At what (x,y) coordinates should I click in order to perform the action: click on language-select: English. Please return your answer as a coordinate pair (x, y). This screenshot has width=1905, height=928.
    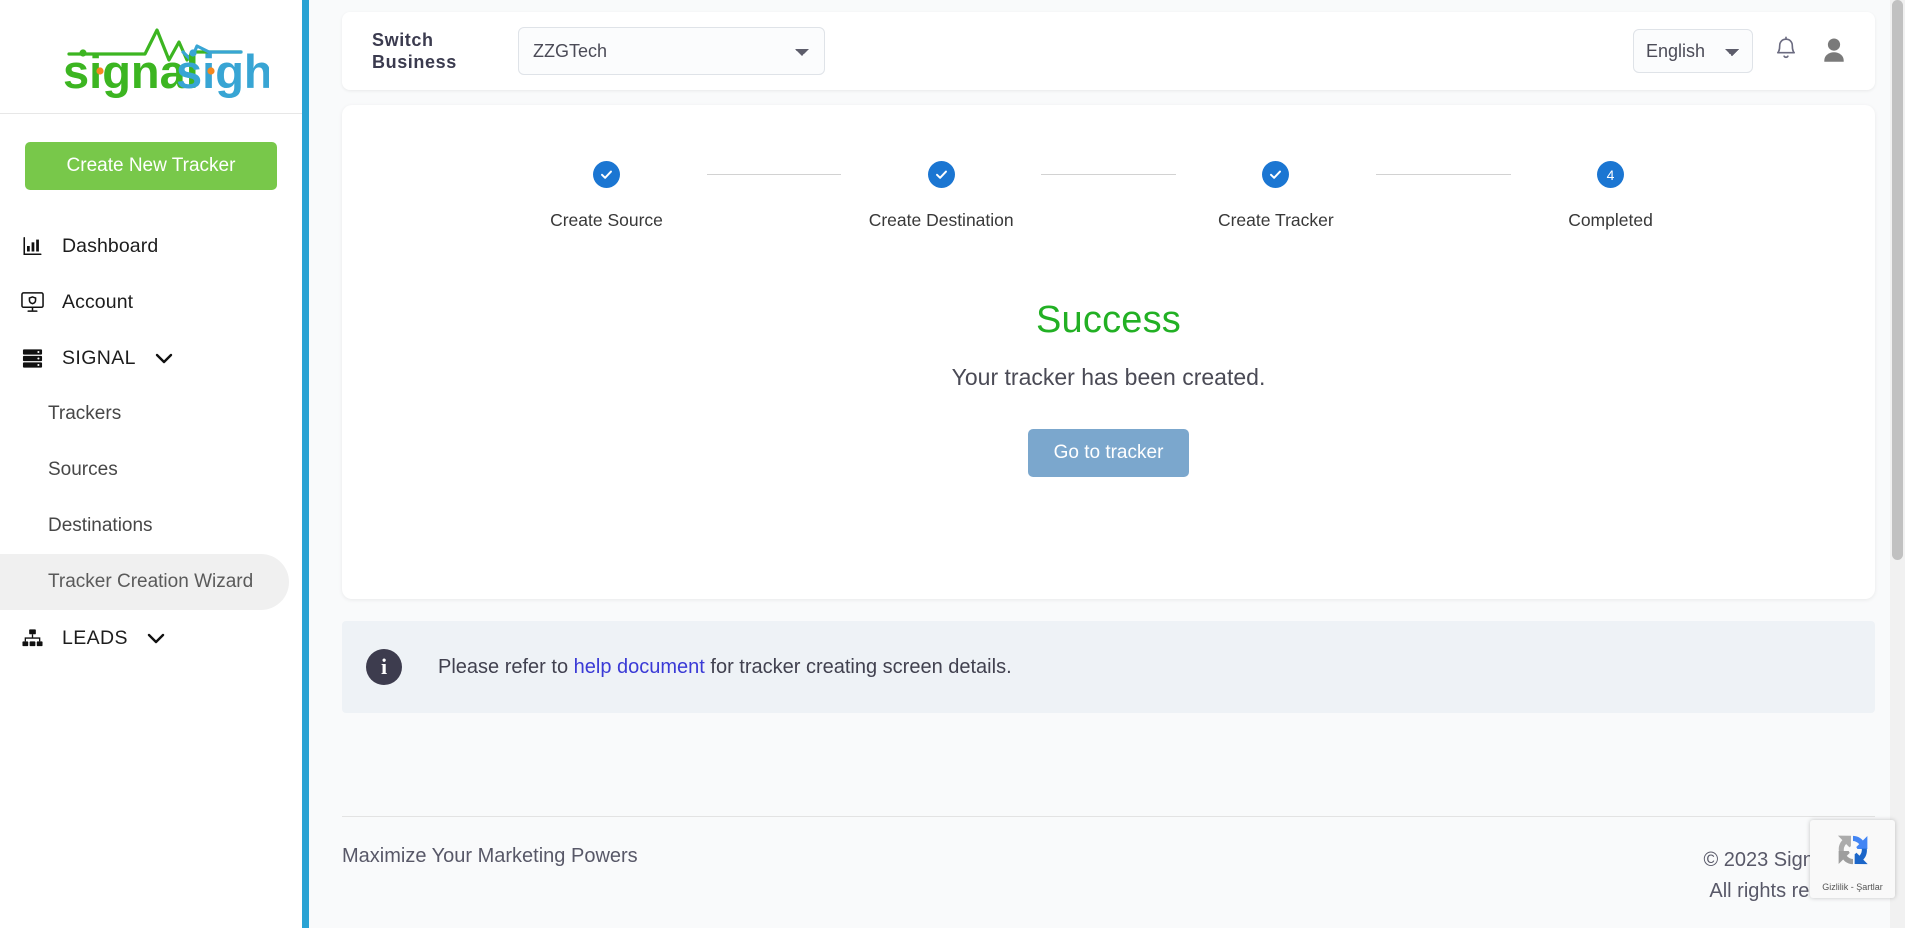
    Looking at the image, I should click on (1693, 51).